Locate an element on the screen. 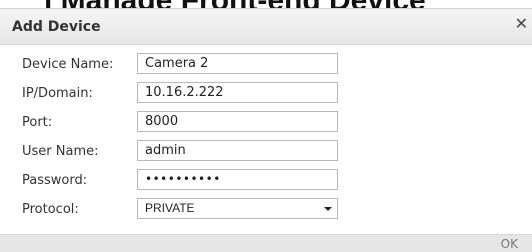 The height and width of the screenshot is (252, 532). protocol-row: Protocol: PRIVATE is located at coordinates (266, 209).